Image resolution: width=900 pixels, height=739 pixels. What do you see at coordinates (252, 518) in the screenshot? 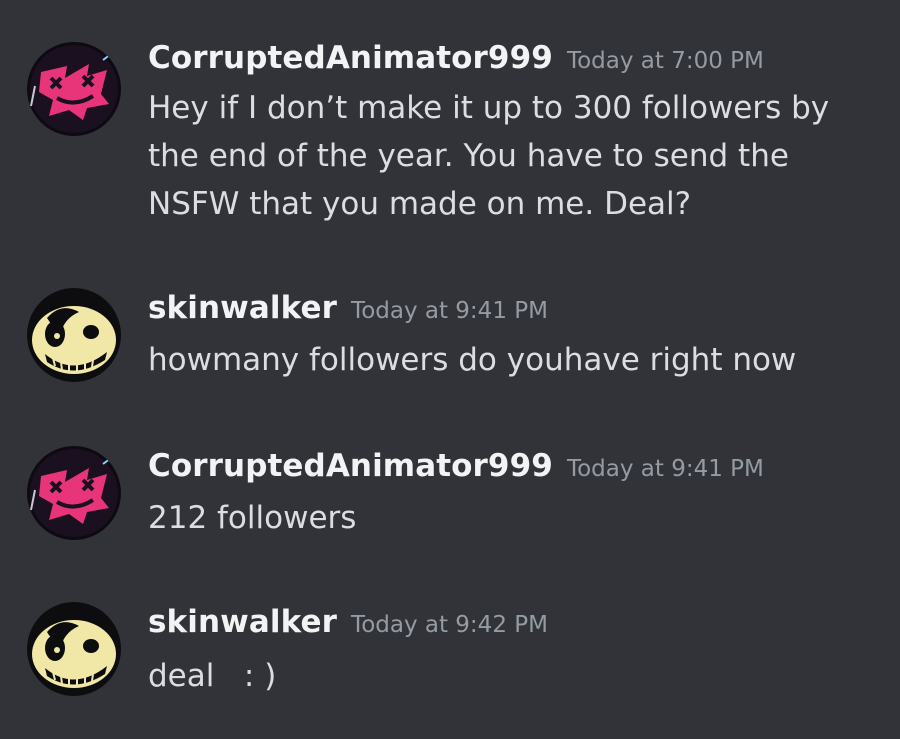
I see `message-content: 212 followers` at bounding box center [252, 518].